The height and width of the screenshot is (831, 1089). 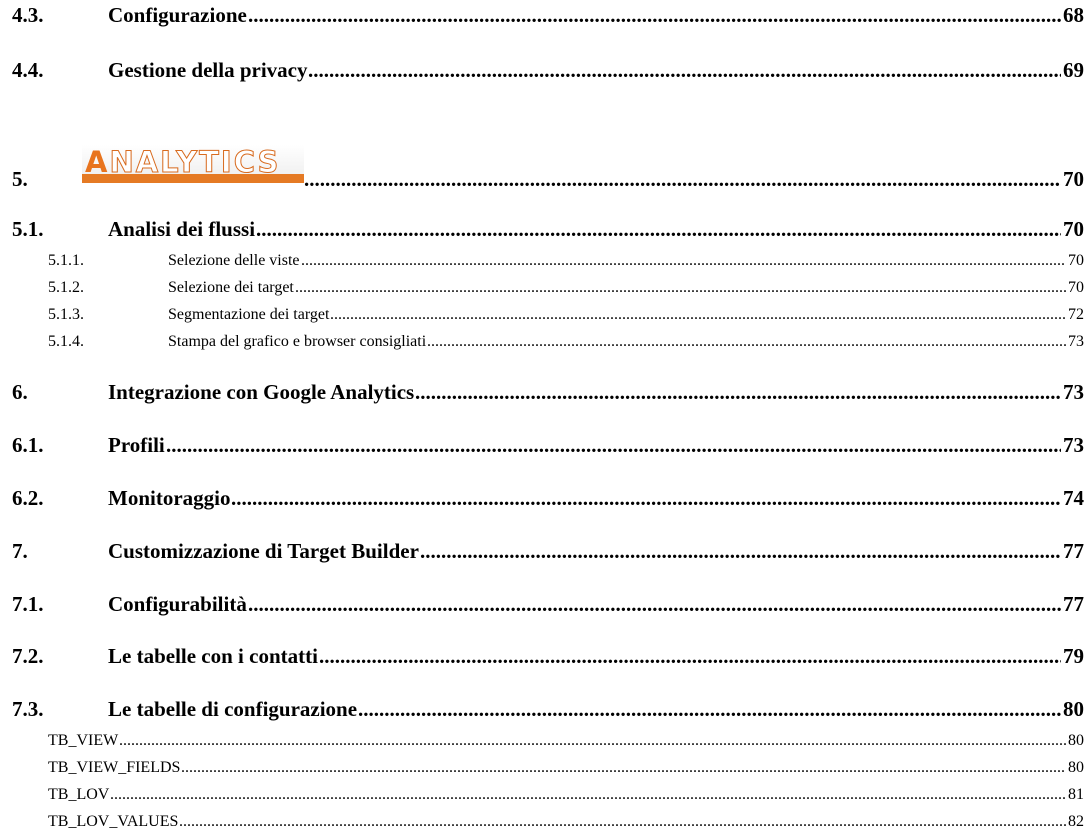 I want to click on toc-entry-number: 7.3., so click(x=28, y=709).